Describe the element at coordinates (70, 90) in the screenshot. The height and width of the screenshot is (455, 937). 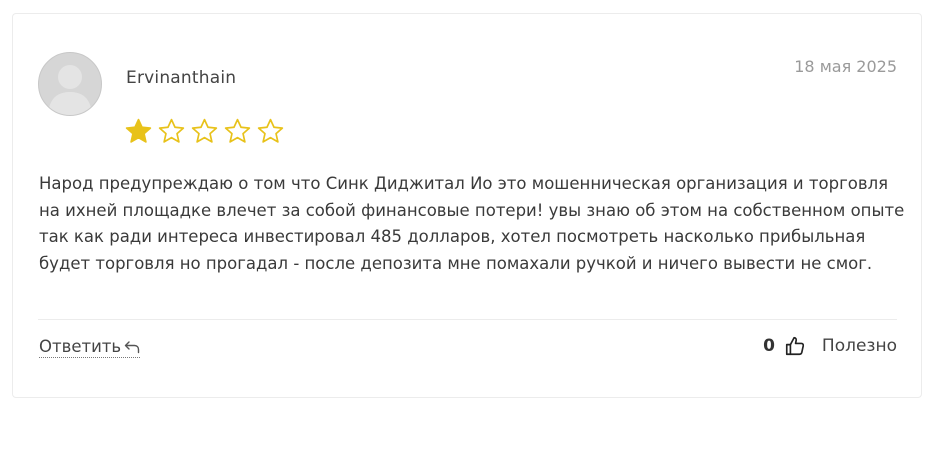
I see `user-placeholder-icon` at that location.